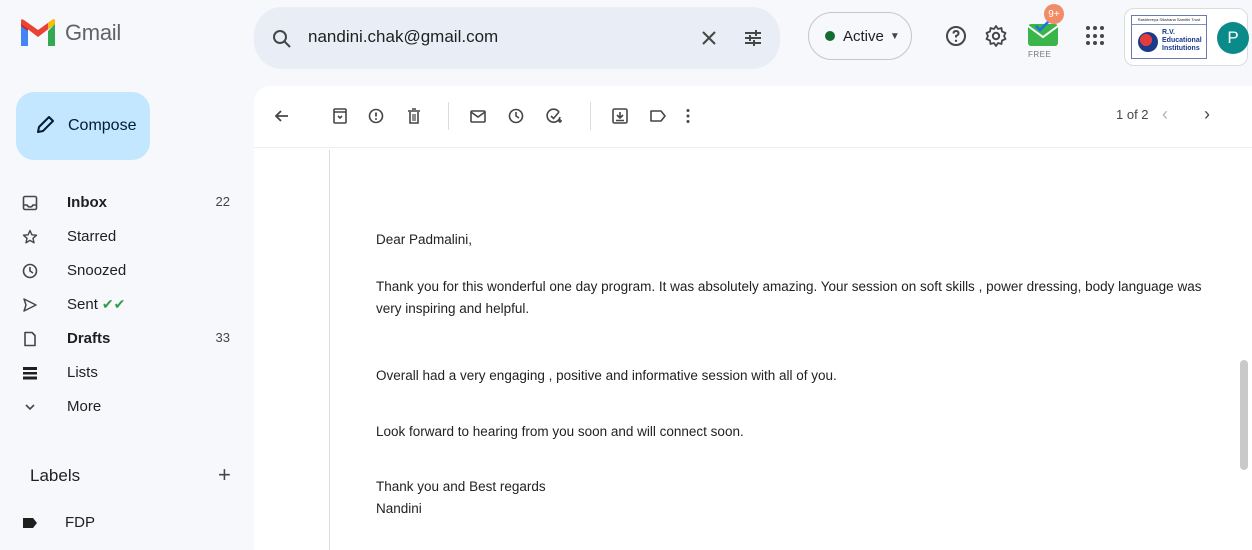 Image resolution: width=1252 pixels, height=550 pixels. I want to click on google-apps-icon, so click(1096, 36).